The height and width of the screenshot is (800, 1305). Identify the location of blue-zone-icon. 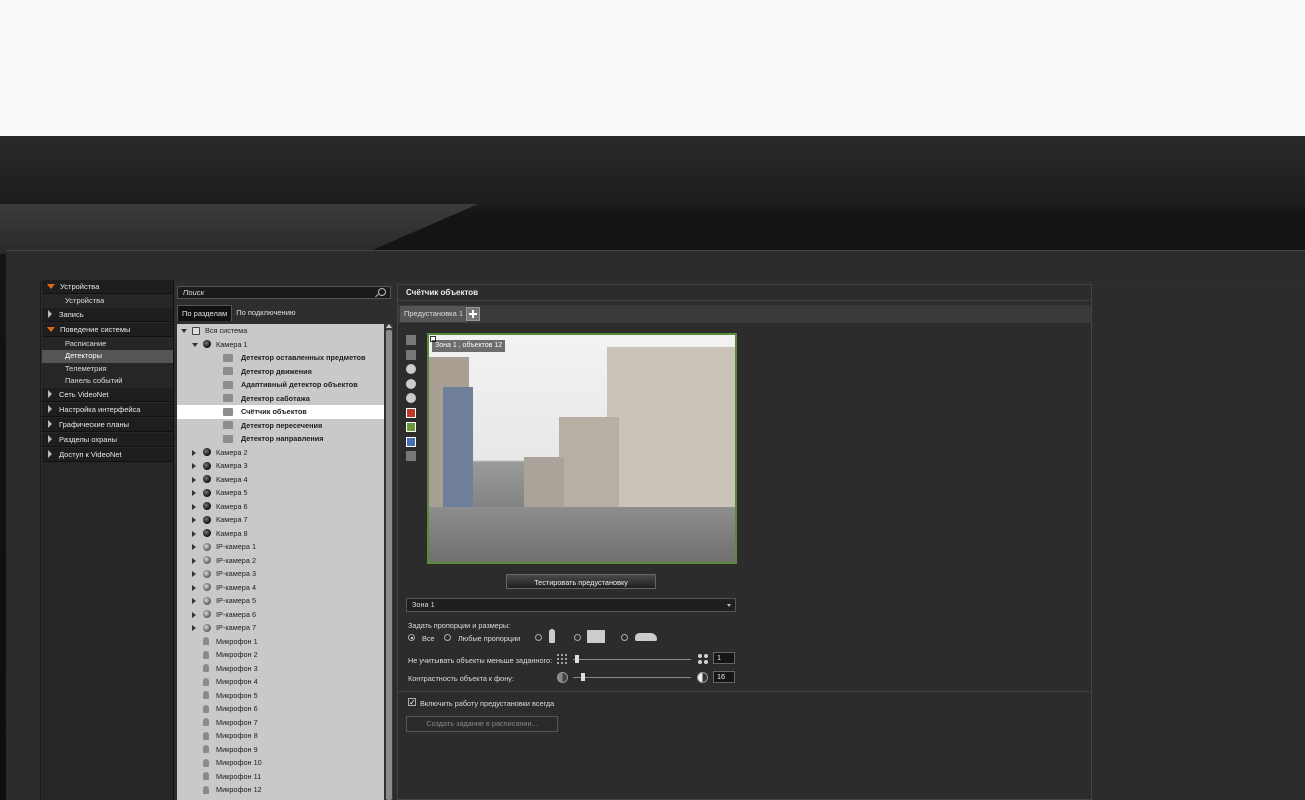
(411, 441).